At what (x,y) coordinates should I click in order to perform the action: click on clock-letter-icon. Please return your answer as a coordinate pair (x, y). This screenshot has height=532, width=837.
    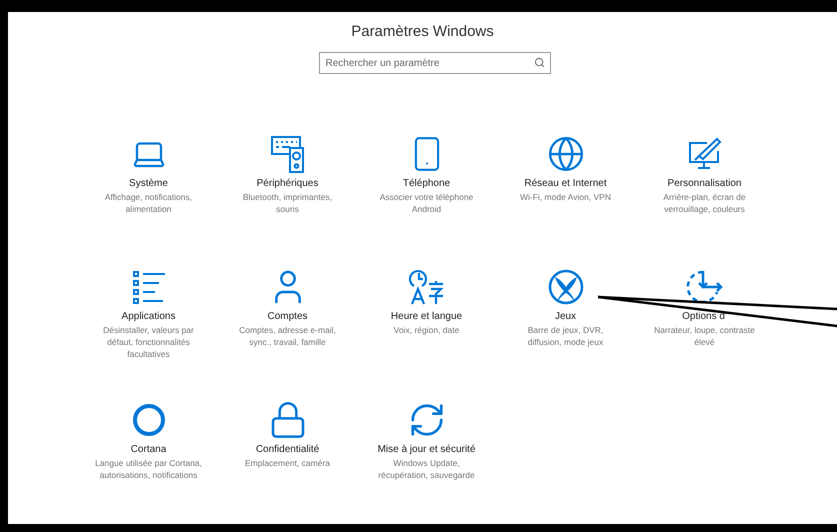
    Looking at the image, I should click on (427, 287).